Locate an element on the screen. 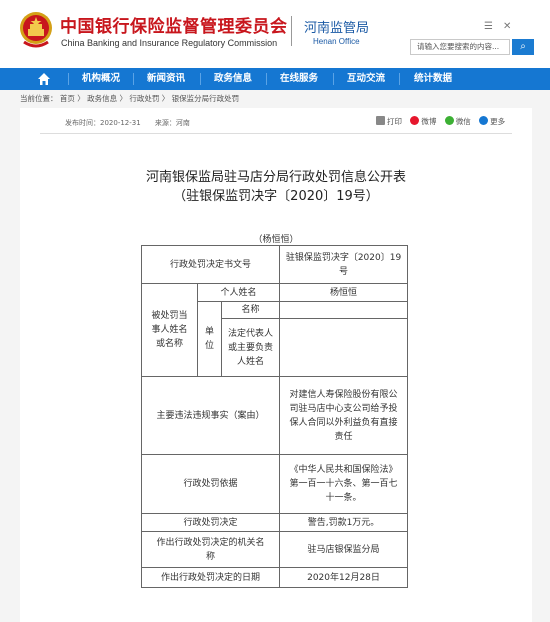 The height and width of the screenshot is (622, 550). individual-value: 杨恒恒 is located at coordinates (343, 292).